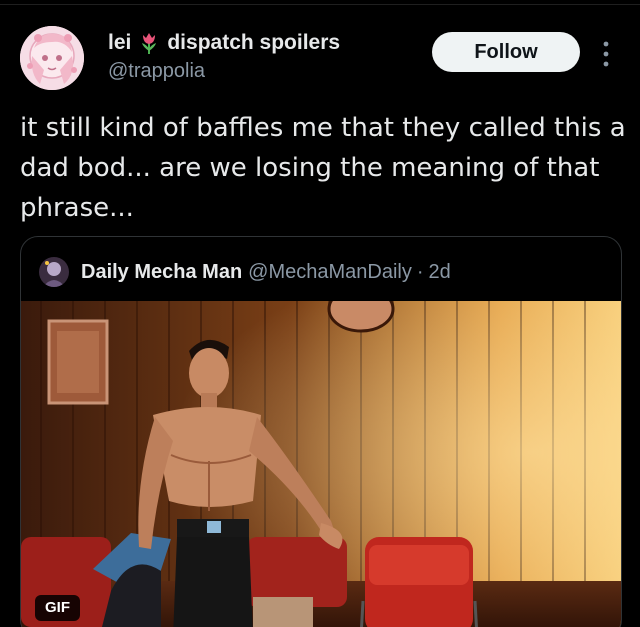 The height and width of the screenshot is (627, 640). I want to click on quoted-timestamp: 2d, so click(440, 272).